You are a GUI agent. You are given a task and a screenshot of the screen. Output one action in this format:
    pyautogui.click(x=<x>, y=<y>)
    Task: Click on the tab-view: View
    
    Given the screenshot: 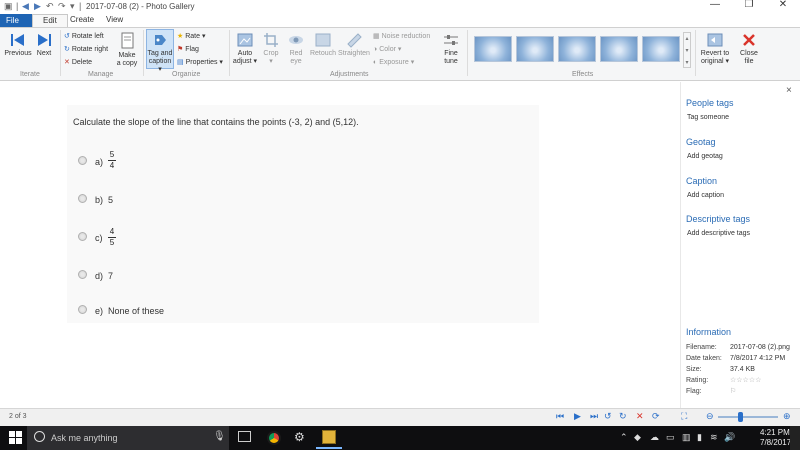 What is the action you would take?
    pyautogui.click(x=114, y=20)
    